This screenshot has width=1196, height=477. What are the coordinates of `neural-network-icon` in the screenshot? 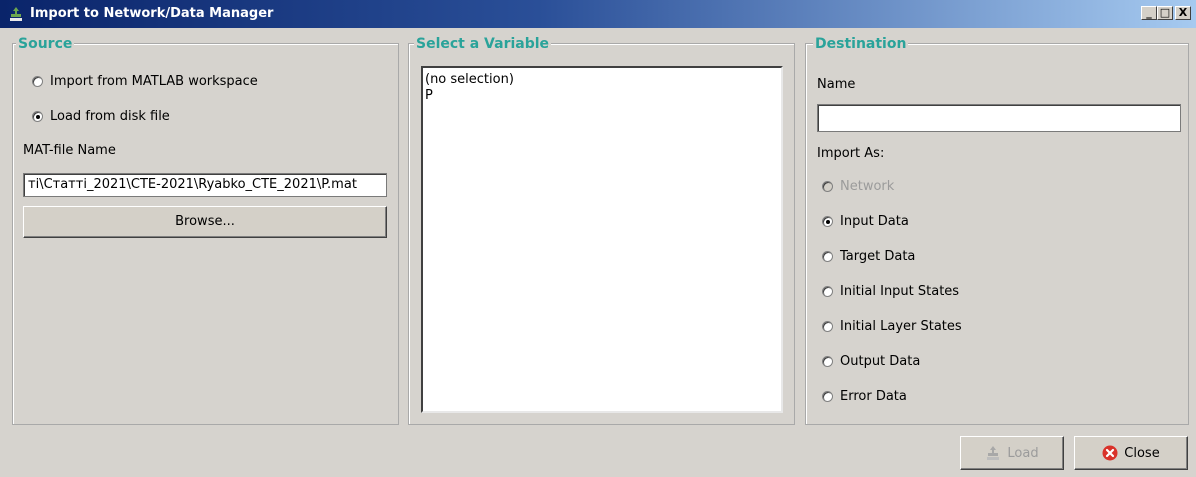 It's located at (16, 14).